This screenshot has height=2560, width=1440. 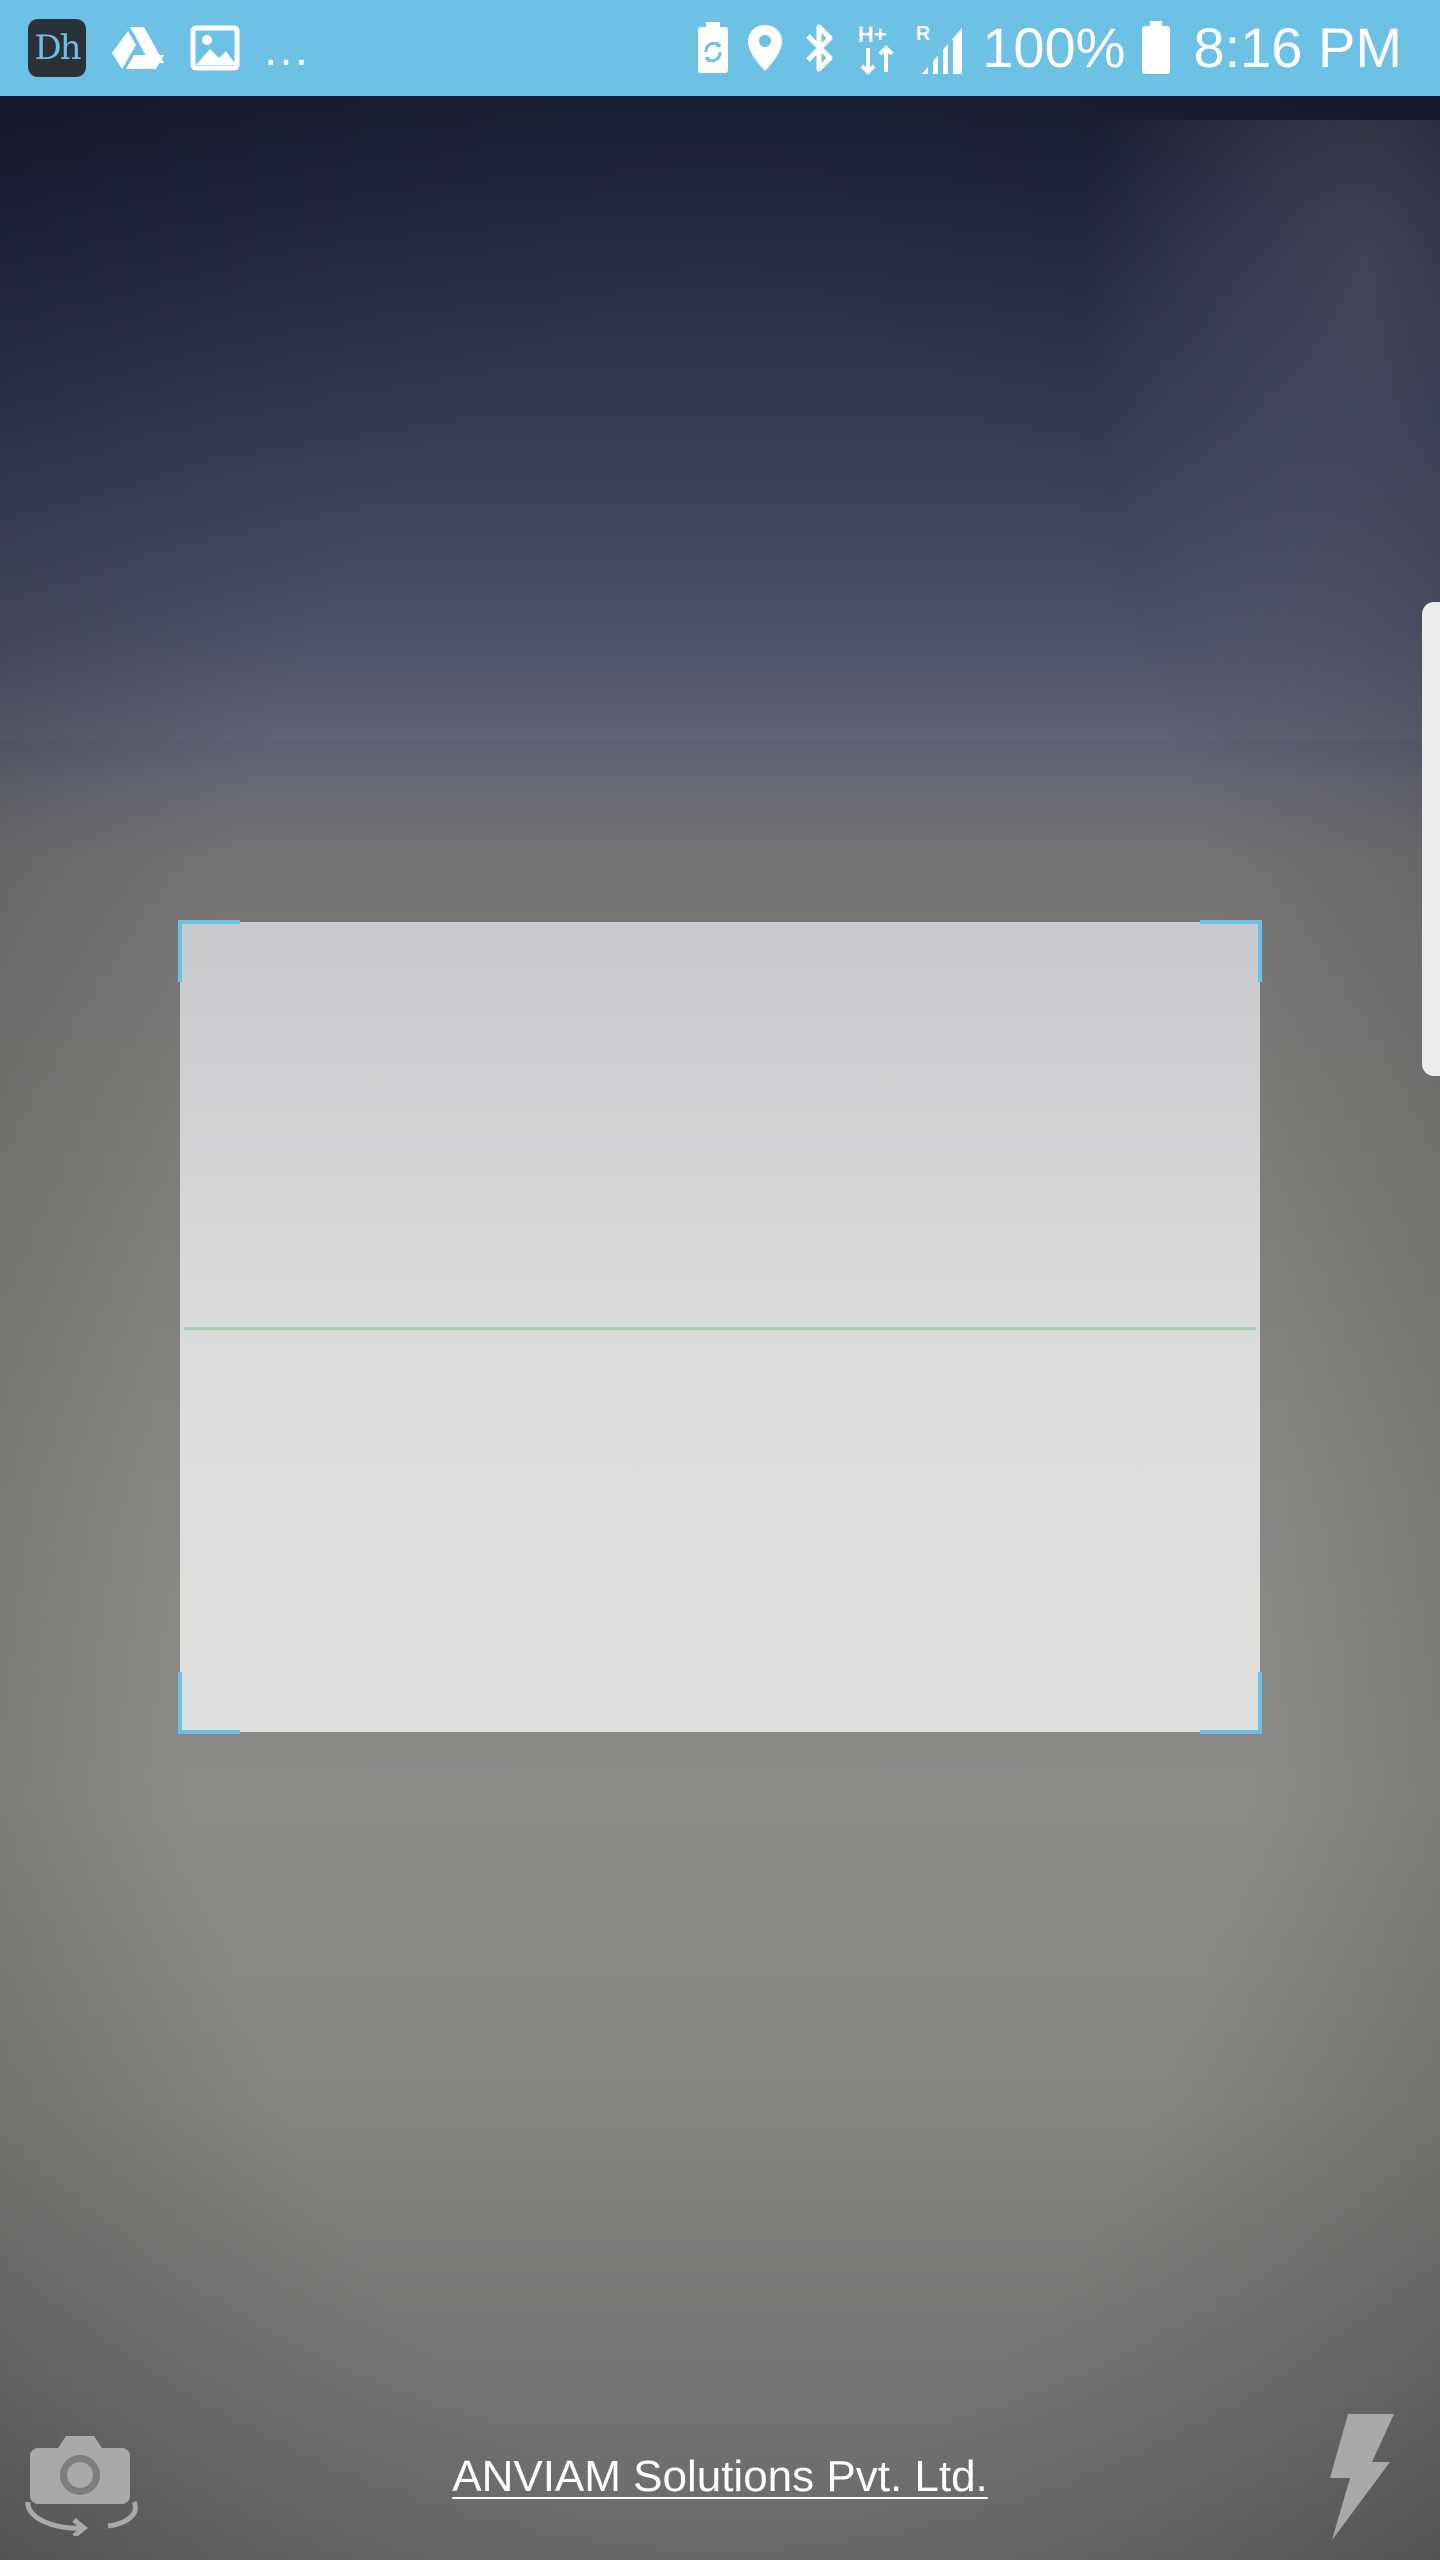 What do you see at coordinates (1431, 839) in the screenshot?
I see `edge-panel-handle` at bounding box center [1431, 839].